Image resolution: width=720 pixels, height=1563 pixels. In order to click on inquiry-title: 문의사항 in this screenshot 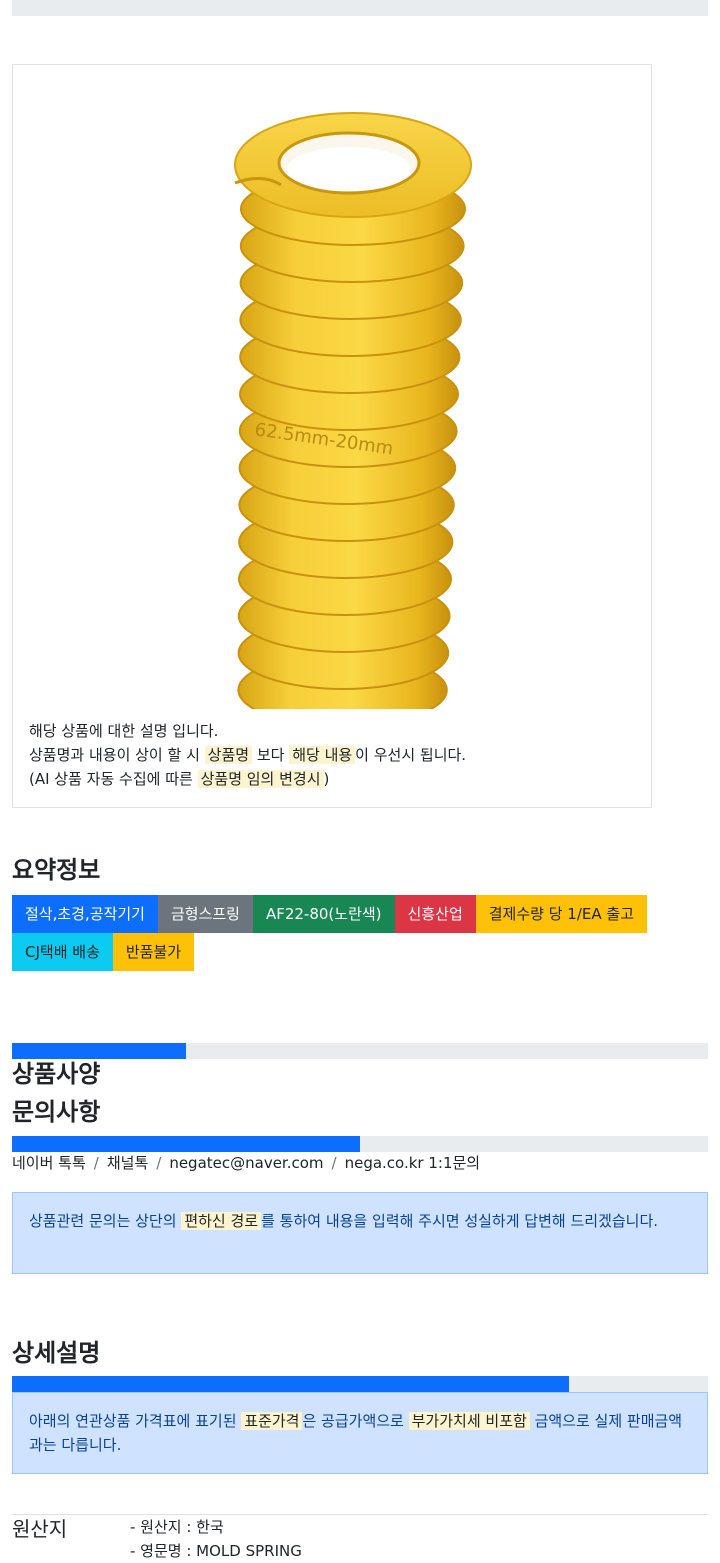, I will do `click(56, 1112)`.